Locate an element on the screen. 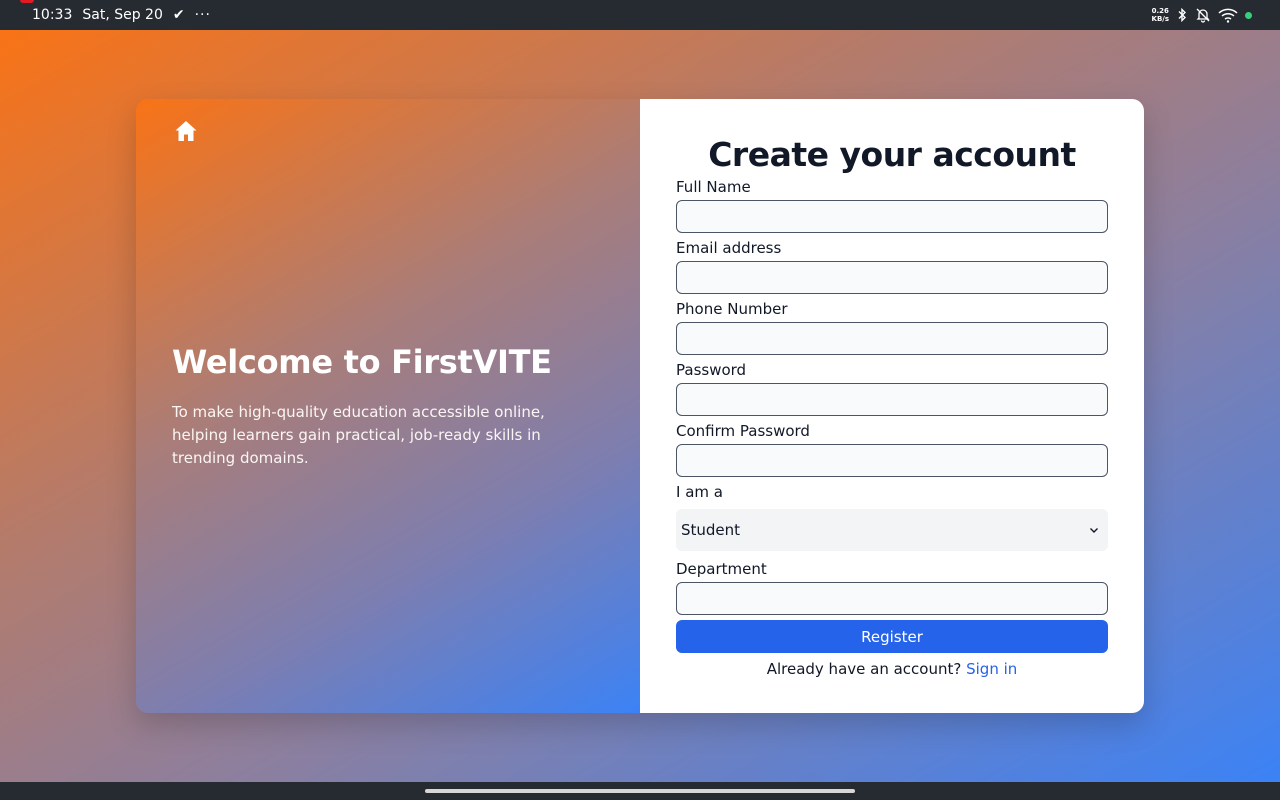 This screenshot has width=1280, height=800. role-label: I am a is located at coordinates (699, 492).